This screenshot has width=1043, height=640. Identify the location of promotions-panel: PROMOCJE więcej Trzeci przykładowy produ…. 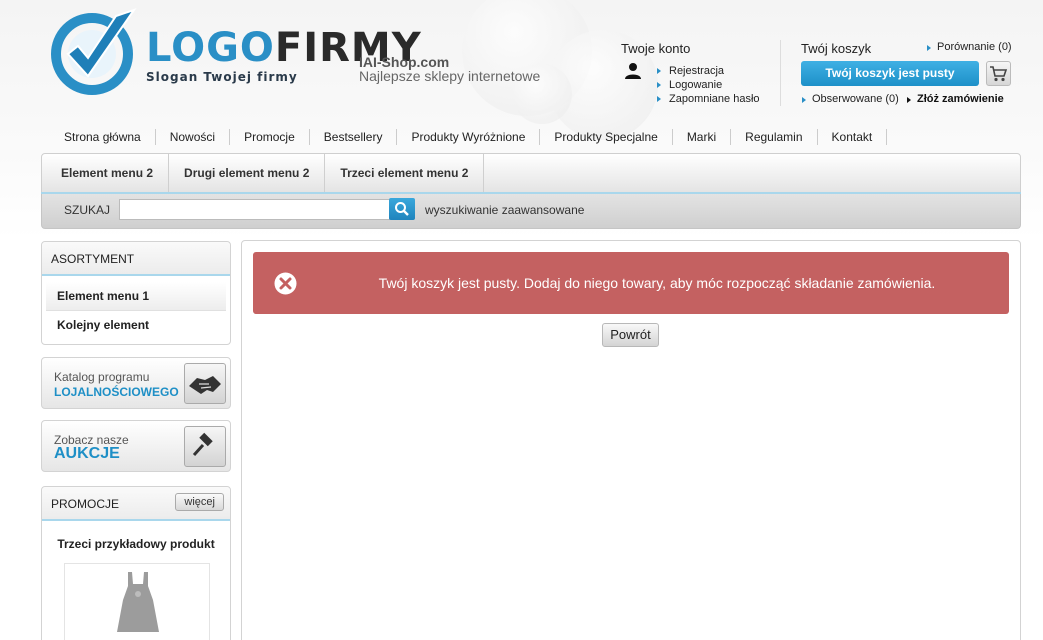
(136, 563).